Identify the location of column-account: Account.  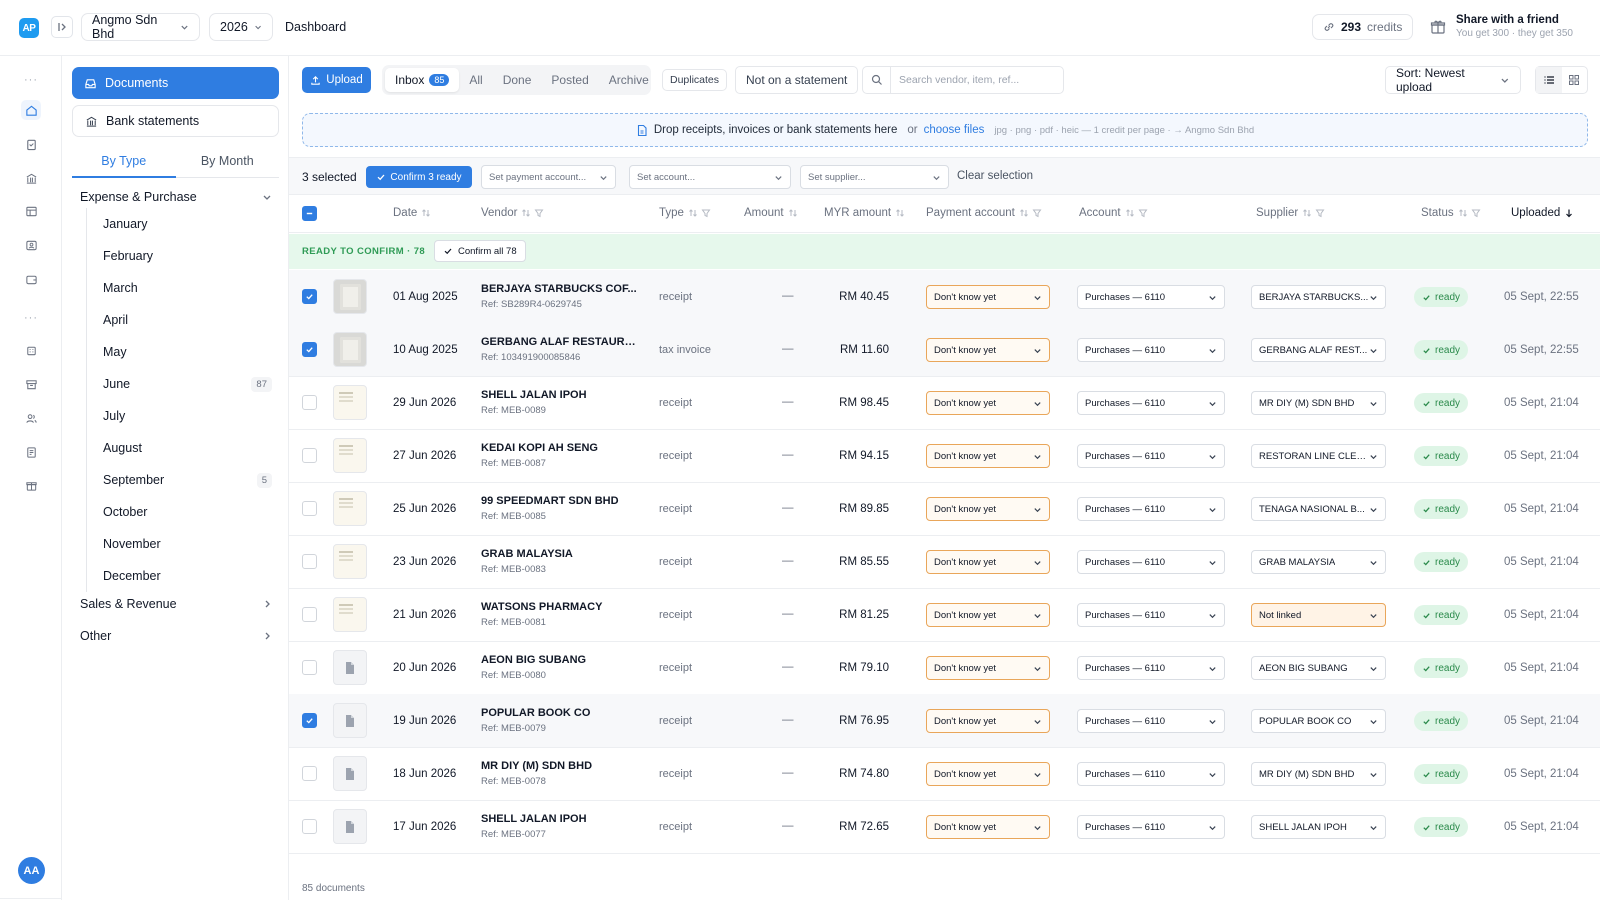
(1113, 213).